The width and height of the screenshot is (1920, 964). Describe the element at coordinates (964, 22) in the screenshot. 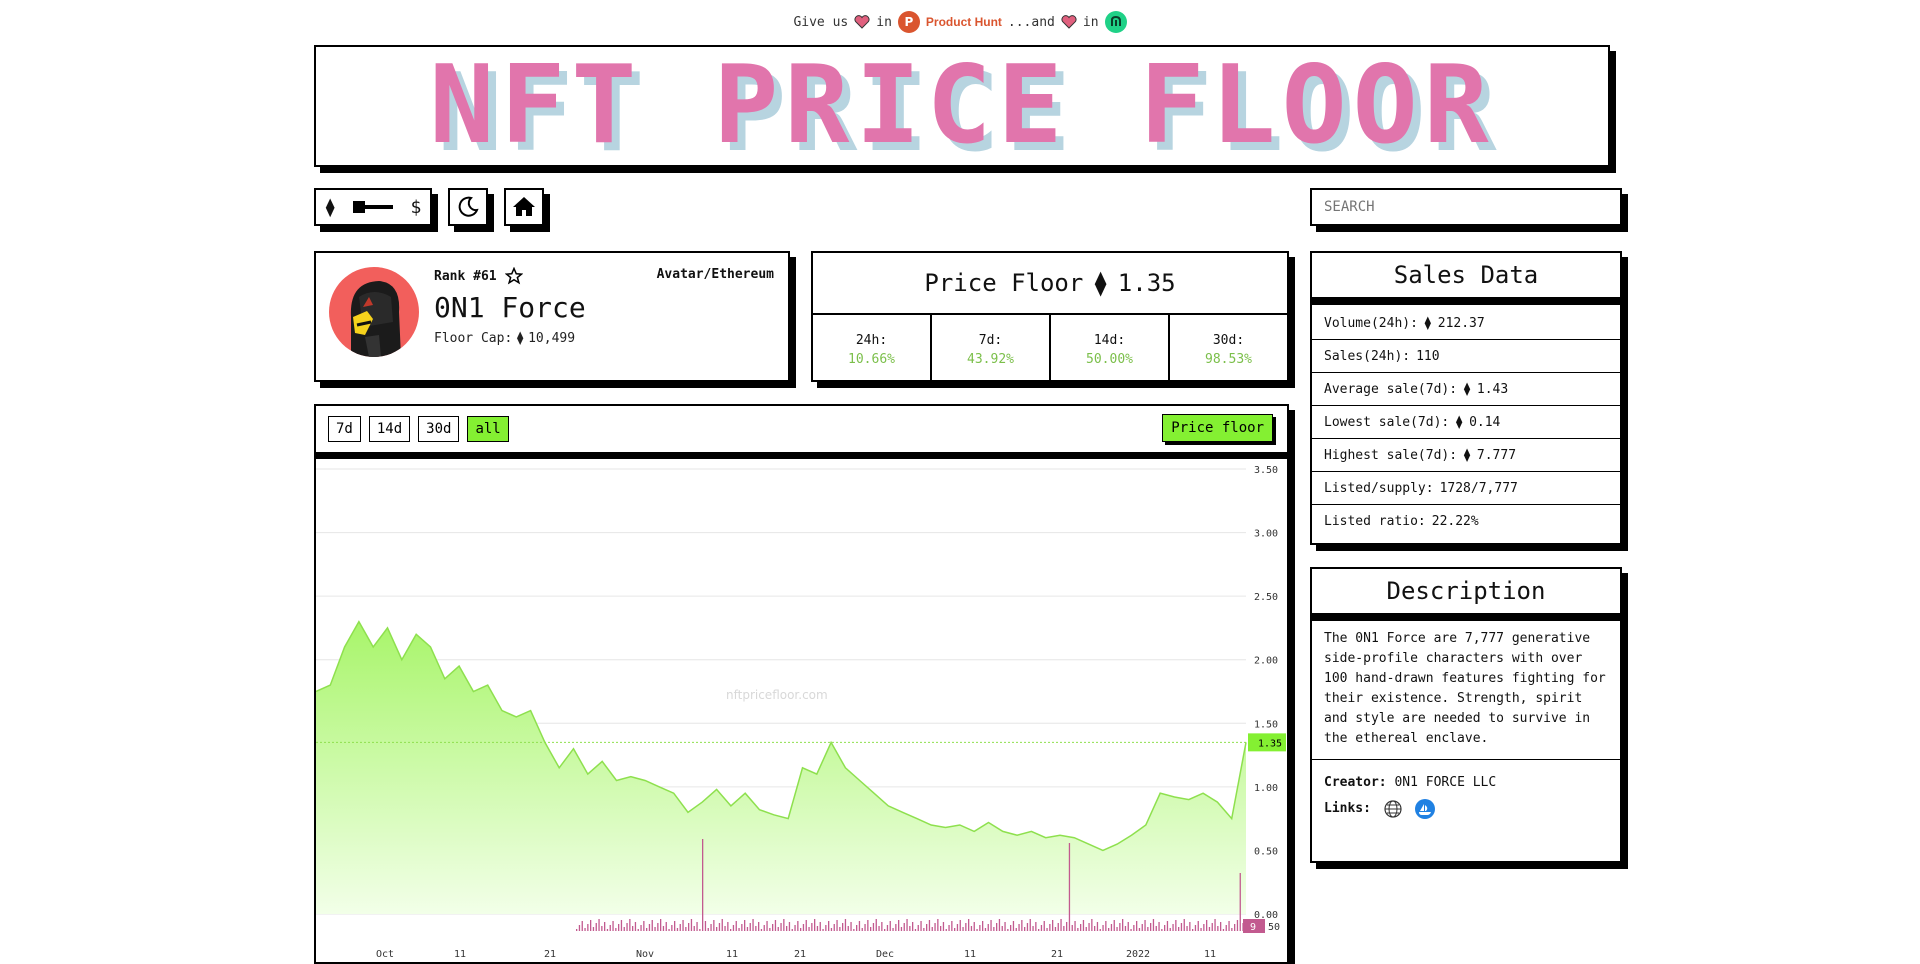

I see `product-hunt-link: Product Hunt` at that location.